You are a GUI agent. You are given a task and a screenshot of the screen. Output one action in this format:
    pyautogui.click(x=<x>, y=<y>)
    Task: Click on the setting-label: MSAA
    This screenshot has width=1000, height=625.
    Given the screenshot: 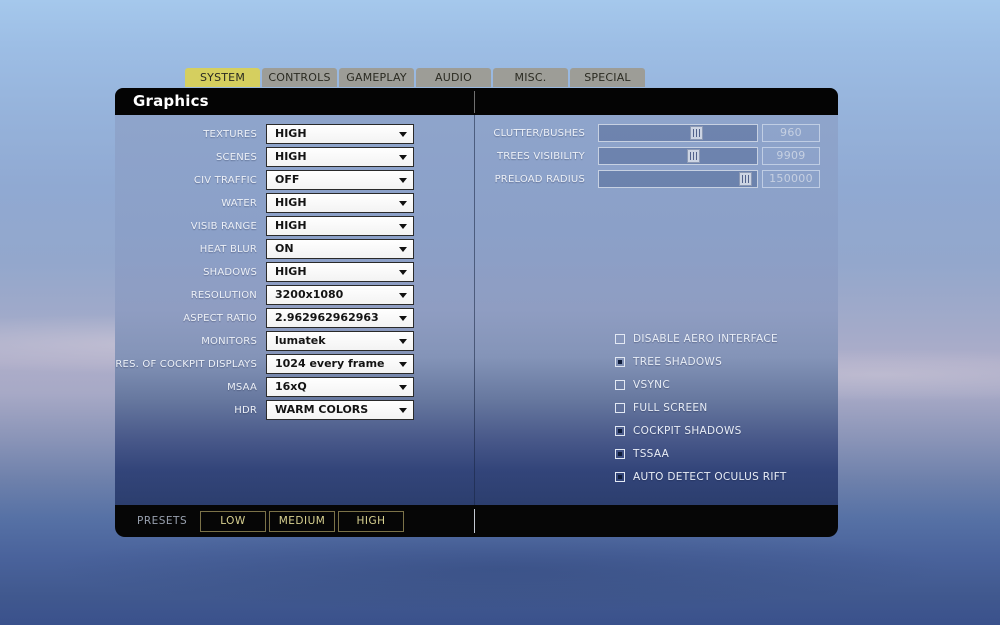 What is the action you would take?
    pyautogui.click(x=242, y=387)
    